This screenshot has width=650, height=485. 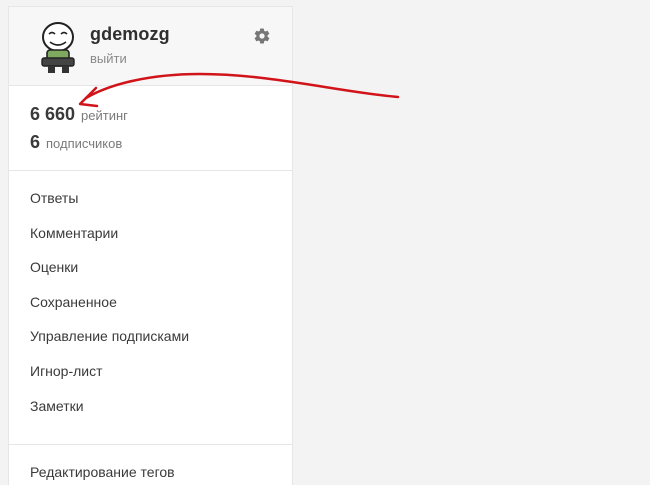 What do you see at coordinates (150, 343) in the screenshot?
I see `menu-item-subscriptions: Управление подписками` at bounding box center [150, 343].